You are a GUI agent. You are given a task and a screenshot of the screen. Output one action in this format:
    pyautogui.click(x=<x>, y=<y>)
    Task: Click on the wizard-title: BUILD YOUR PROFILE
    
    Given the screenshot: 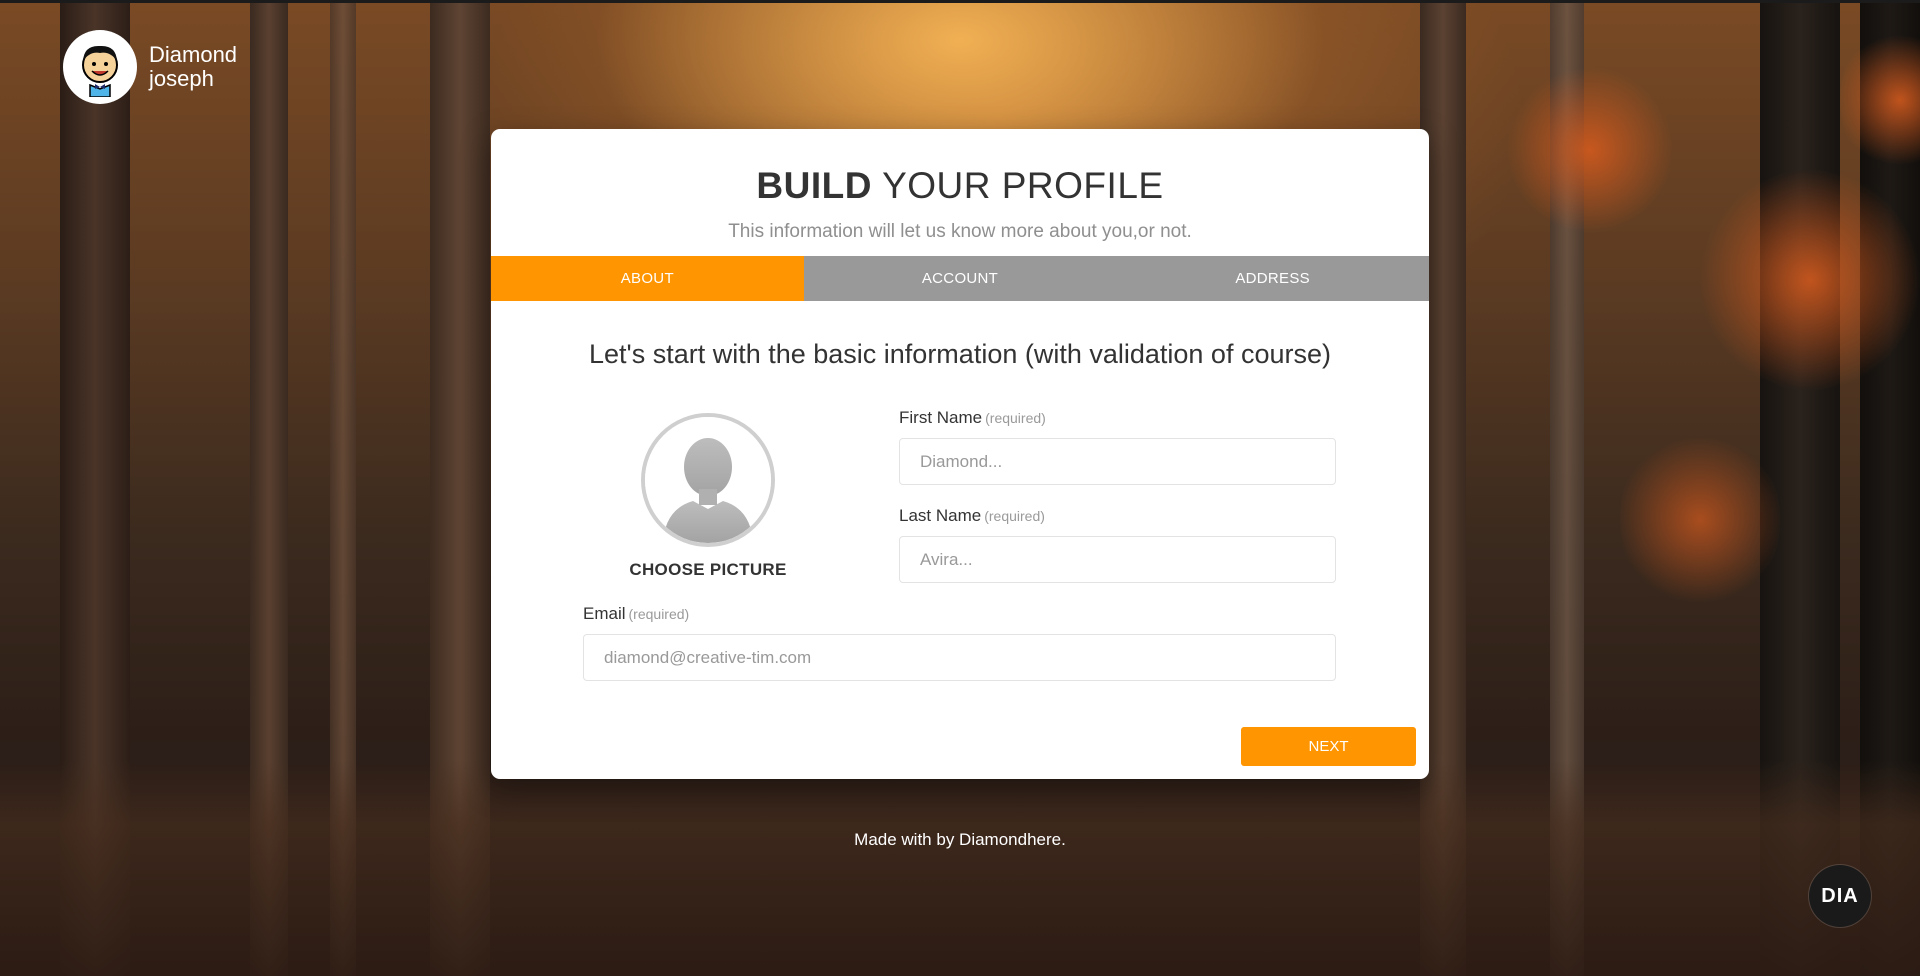 What is the action you would take?
    pyautogui.click(x=960, y=186)
    